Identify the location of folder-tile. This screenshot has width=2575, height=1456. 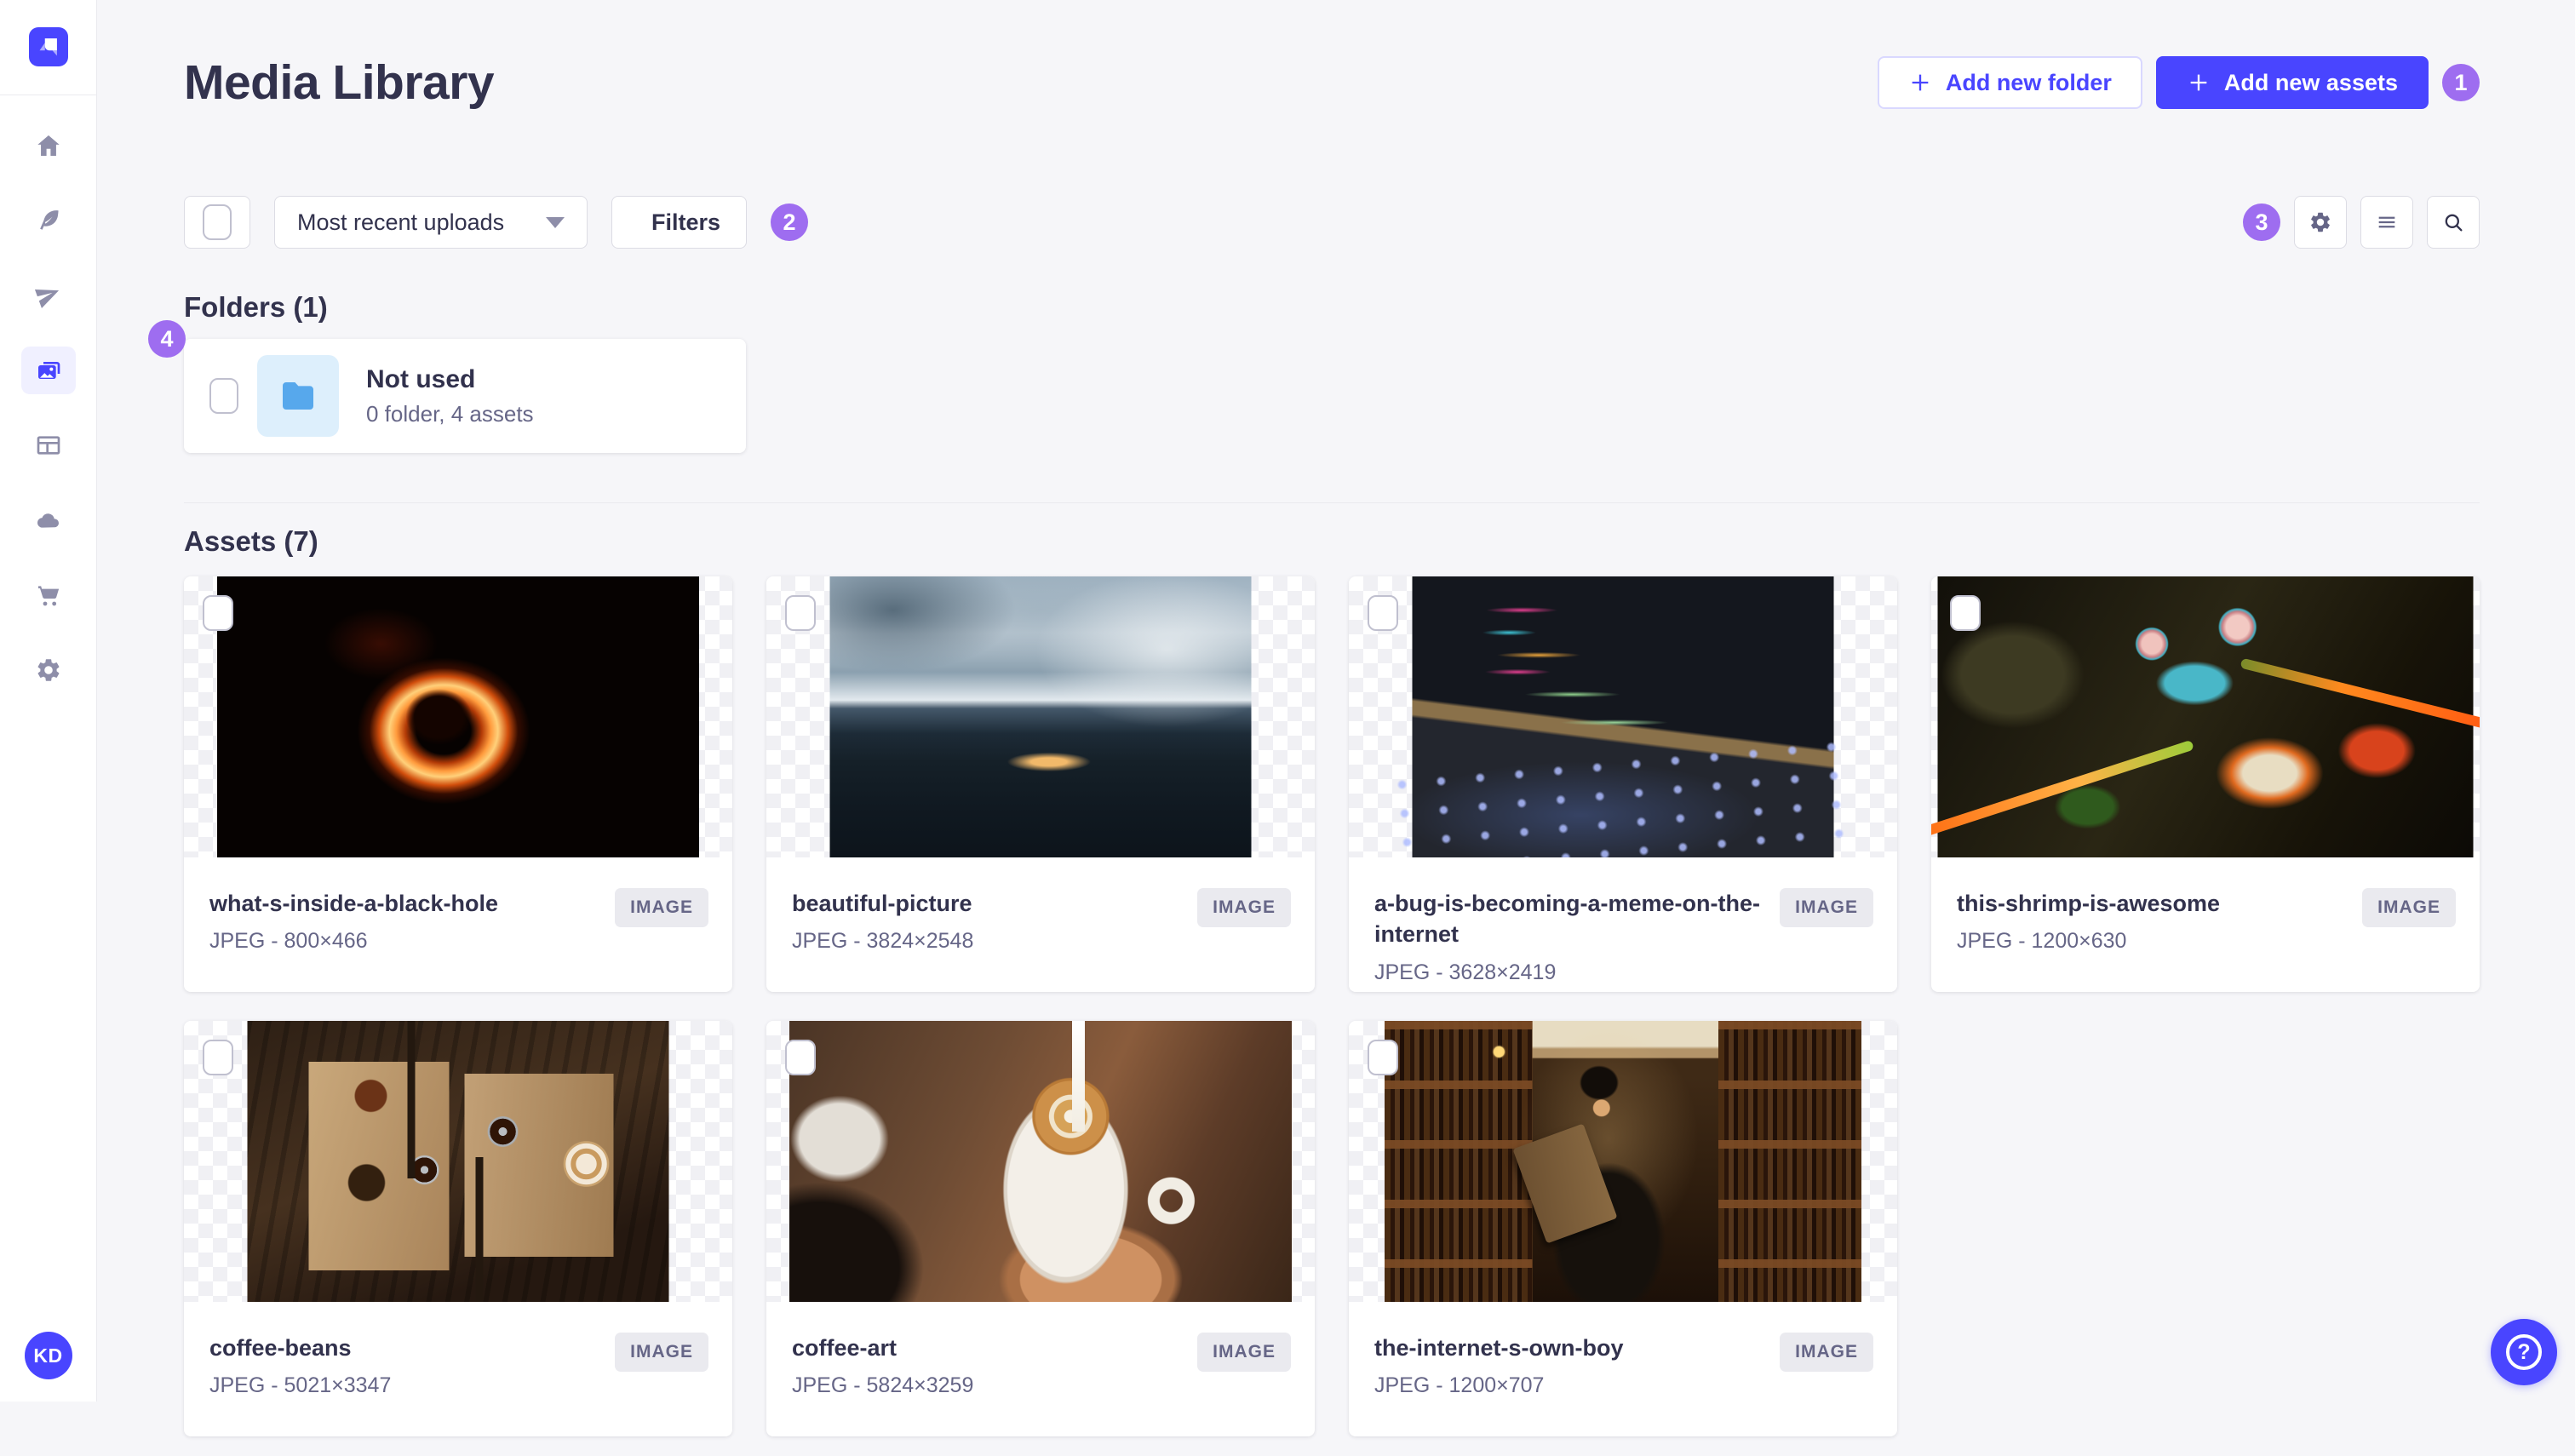
(298, 396).